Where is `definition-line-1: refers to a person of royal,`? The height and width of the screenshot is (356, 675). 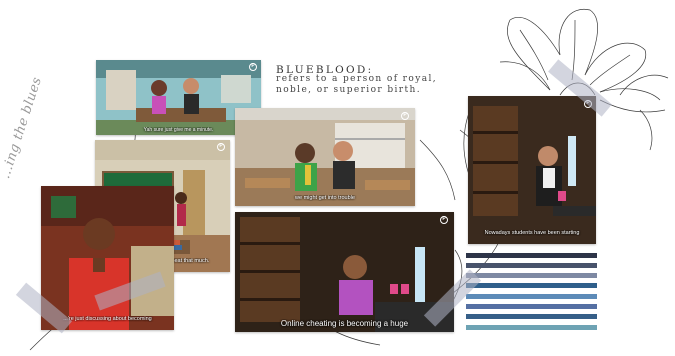
definition-line-1: refers to a person of royal, is located at coordinates (356, 79).